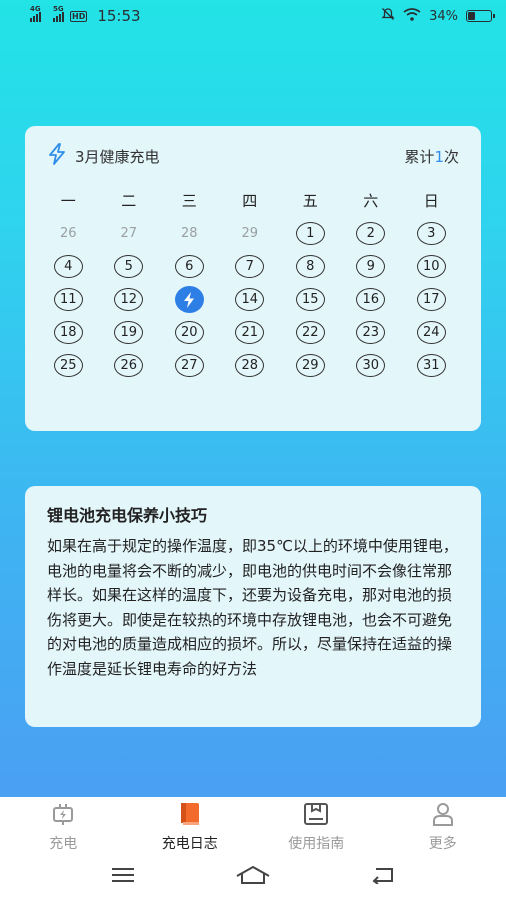 The width and height of the screenshot is (506, 900). I want to click on calendar-day: 9, so click(371, 266).